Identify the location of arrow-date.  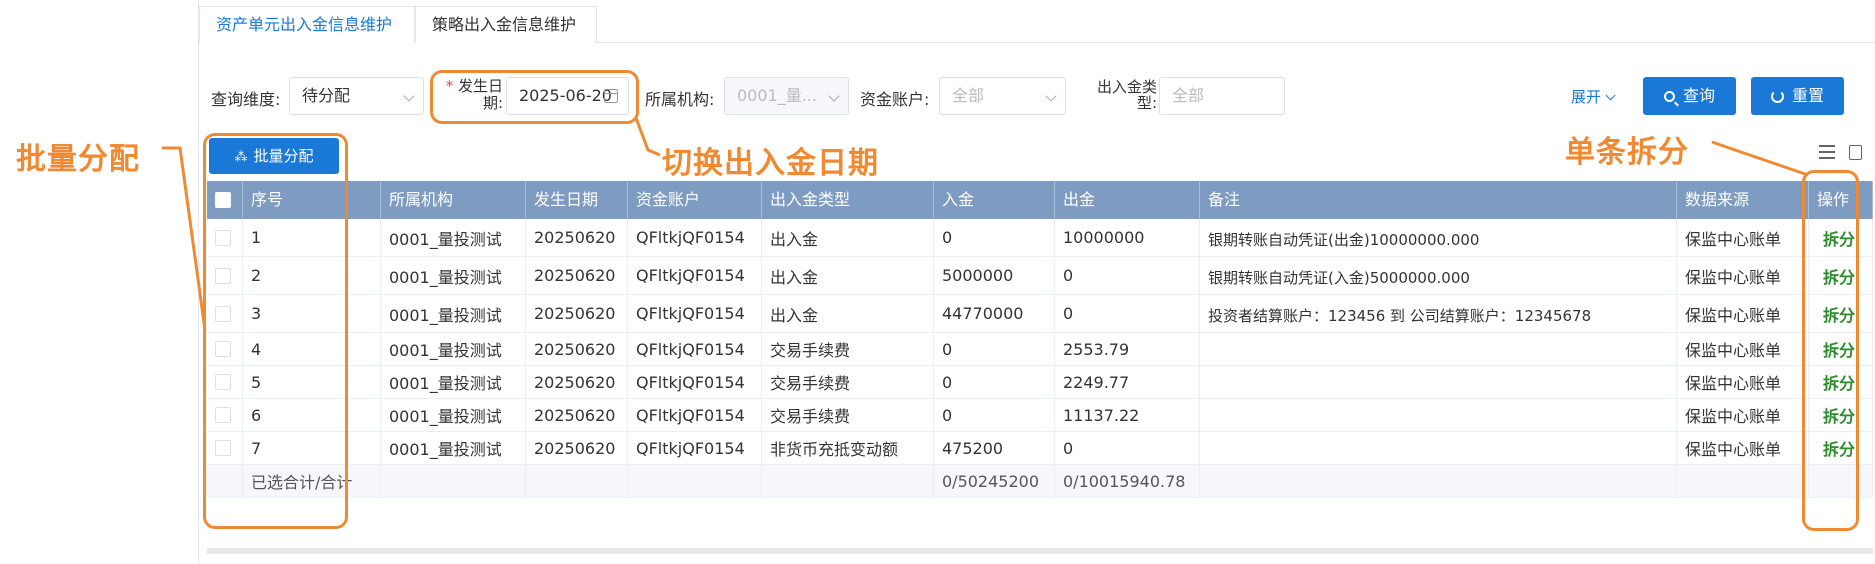
(647, 137).